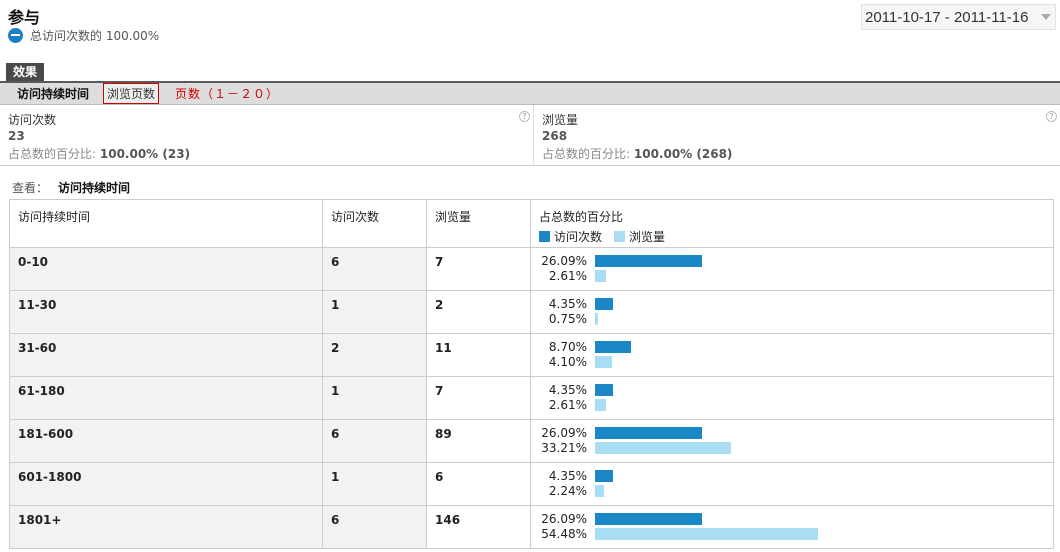 This screenshot has width=1060, height=552. What do you see at coordinates (578, 237) in the screenshot?
I see `legend-label-visits: 访问次数` at bounding box center [578, 237].